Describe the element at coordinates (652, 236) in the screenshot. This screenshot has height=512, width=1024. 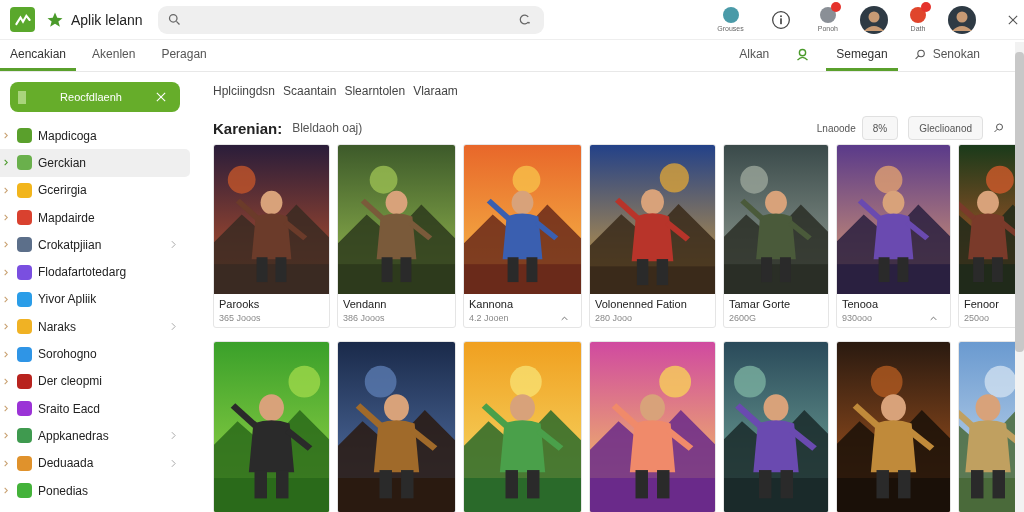
I see `game-card: Volonenned Fation 280 Jooo` at that location.